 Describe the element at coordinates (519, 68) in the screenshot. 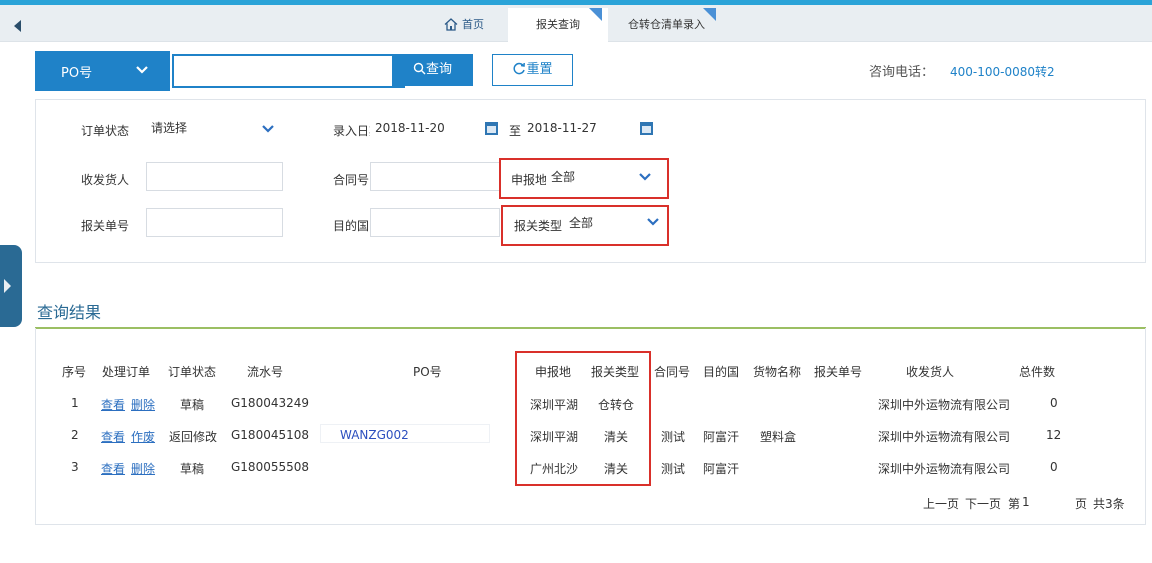

I see `refresh-icon` at that location.